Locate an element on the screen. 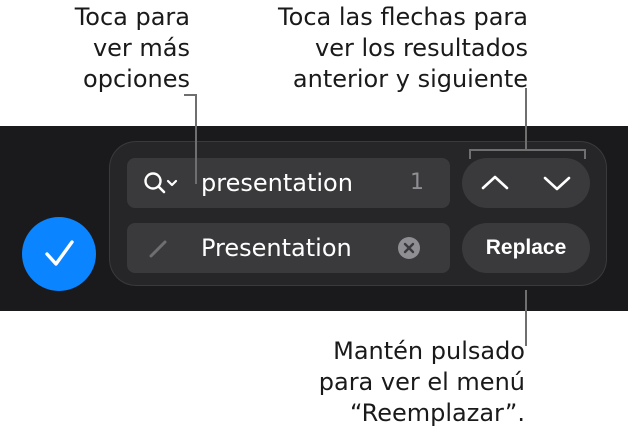 Image resolution: width=628 pixels, height=439 pixels. callout-more-options: Toca para ver más opciones is located at coordinates (132, 48).